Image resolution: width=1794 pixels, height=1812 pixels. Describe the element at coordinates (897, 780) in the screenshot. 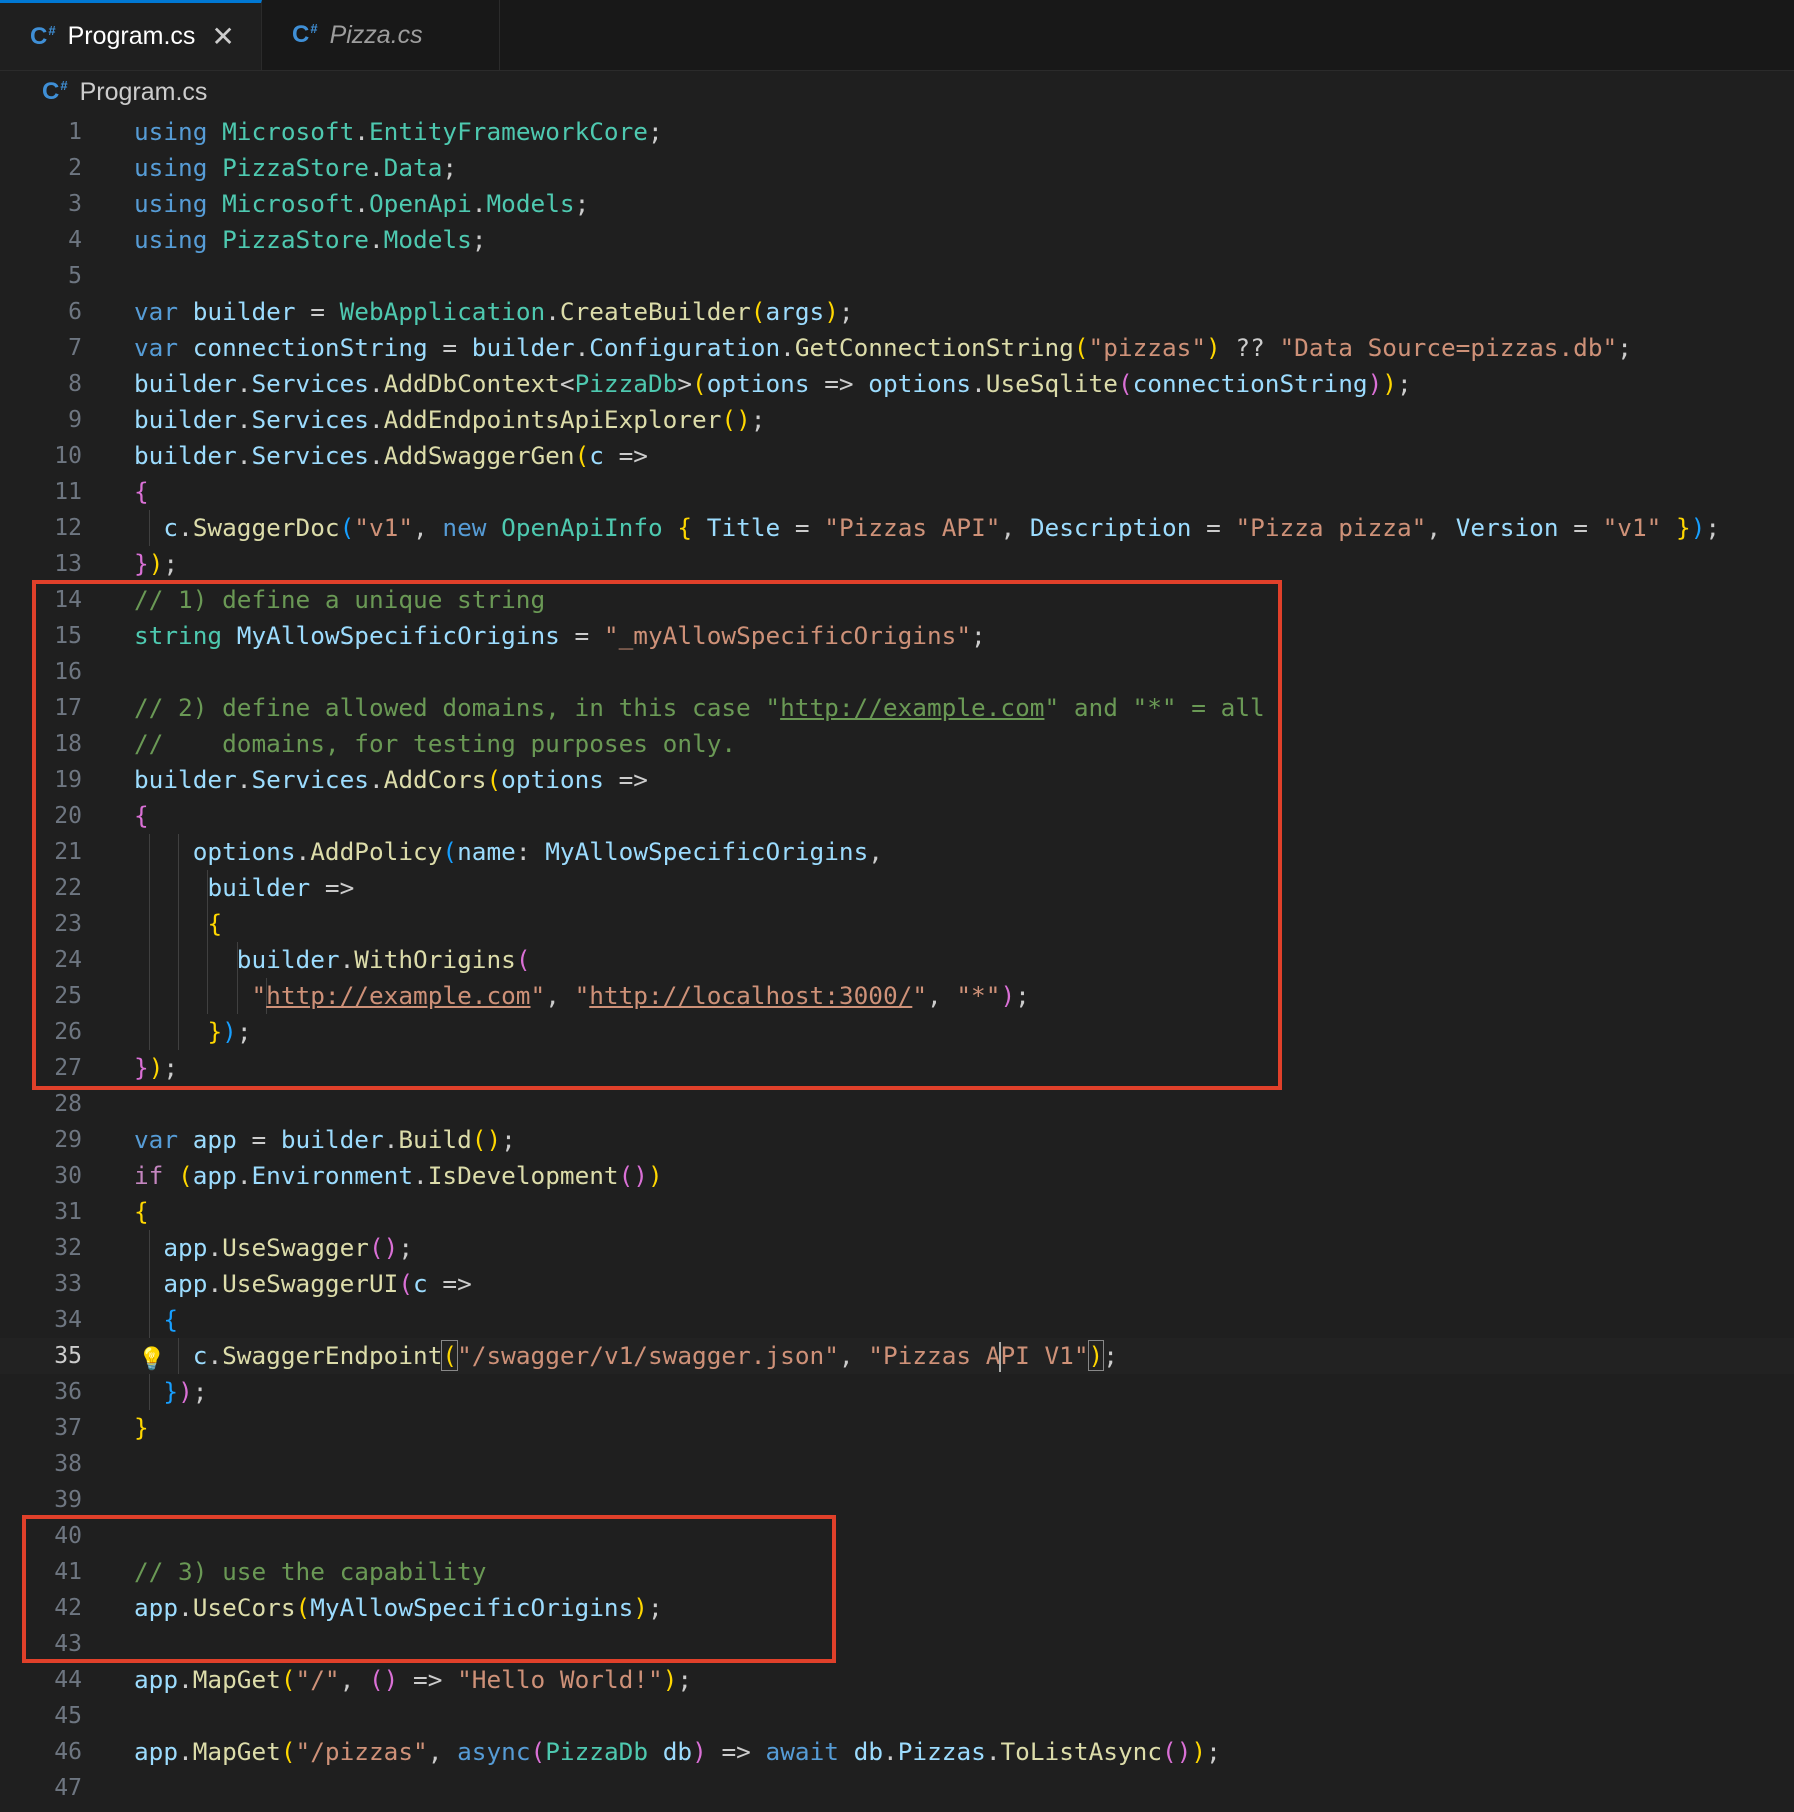

I see `code-line: 19 builder.Services.AddCors(options =>` at that location.